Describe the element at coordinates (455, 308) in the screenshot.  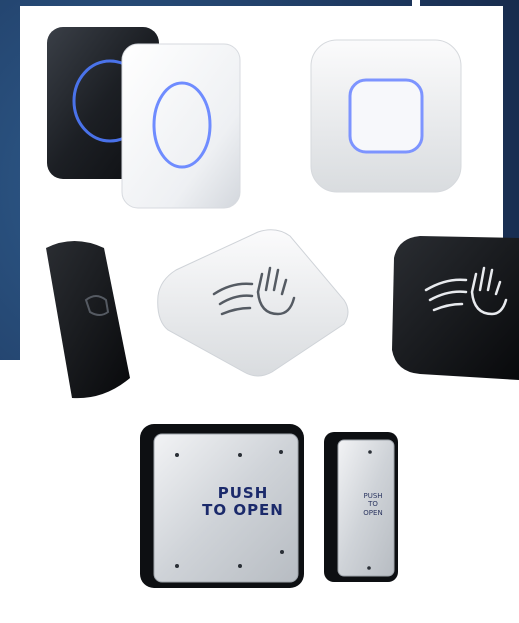
I see `black-wave-button` at that location.